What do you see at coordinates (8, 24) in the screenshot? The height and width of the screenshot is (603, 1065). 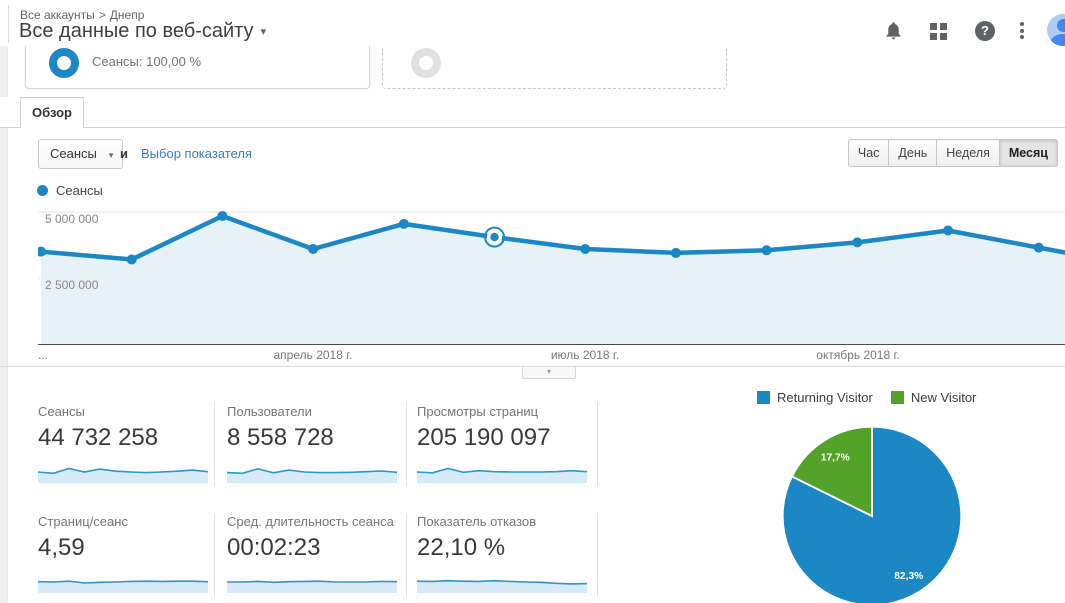 I see `nav-edge-divider` at bounding box center [8, 24].